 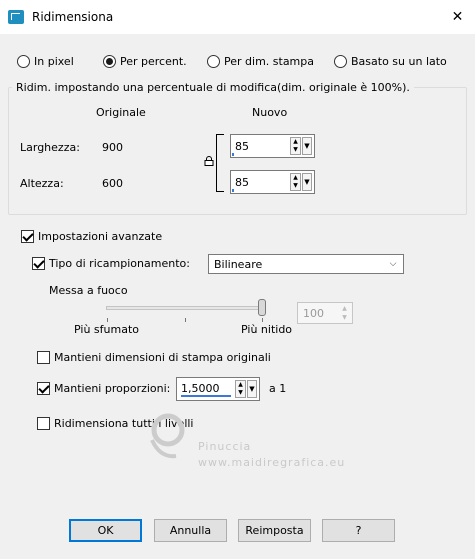 I want to click on resample-type-checkbox: Tipo di ricampionamento:, so click(x=111, y=263).